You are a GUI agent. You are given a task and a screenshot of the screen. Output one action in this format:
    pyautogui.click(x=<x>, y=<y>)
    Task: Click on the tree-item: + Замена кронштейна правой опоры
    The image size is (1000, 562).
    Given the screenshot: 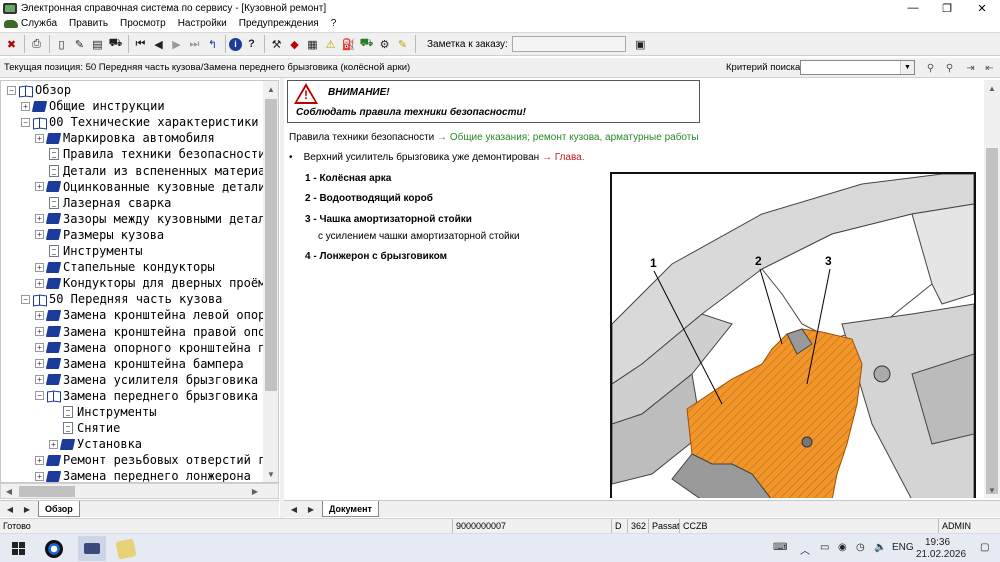 What is the action you would take?
    pyautogui.click(x=156, y=332)
    